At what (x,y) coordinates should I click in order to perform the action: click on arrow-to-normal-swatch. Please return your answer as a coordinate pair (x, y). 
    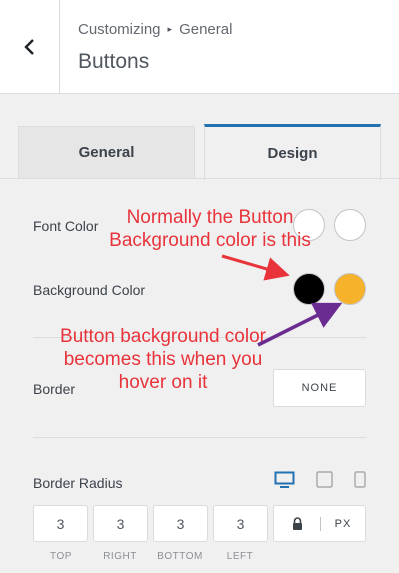
    Looking at the image, I should click on (255, 267).